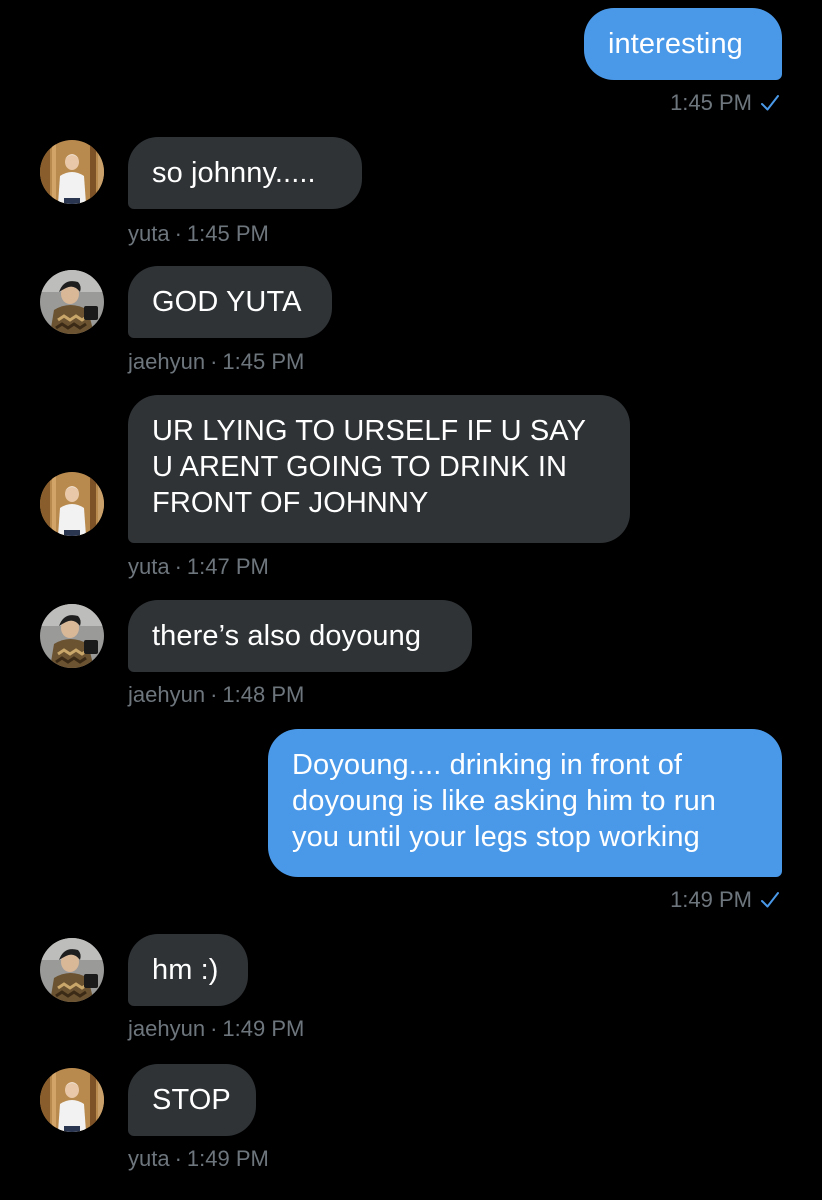 This screenshot has width=822, height=1200. I want to click on message-timestamp: 1:49 PM, so click(725, 900).